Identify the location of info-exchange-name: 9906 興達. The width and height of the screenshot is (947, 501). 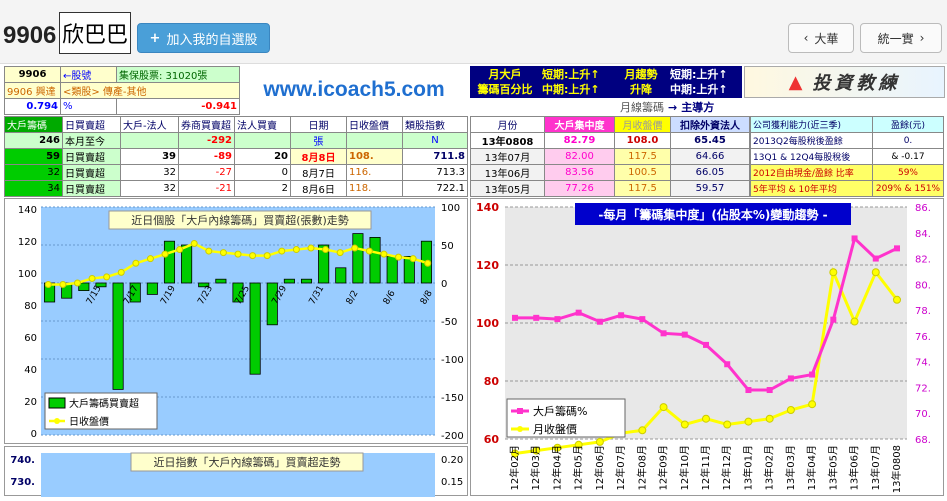
(32, 90).